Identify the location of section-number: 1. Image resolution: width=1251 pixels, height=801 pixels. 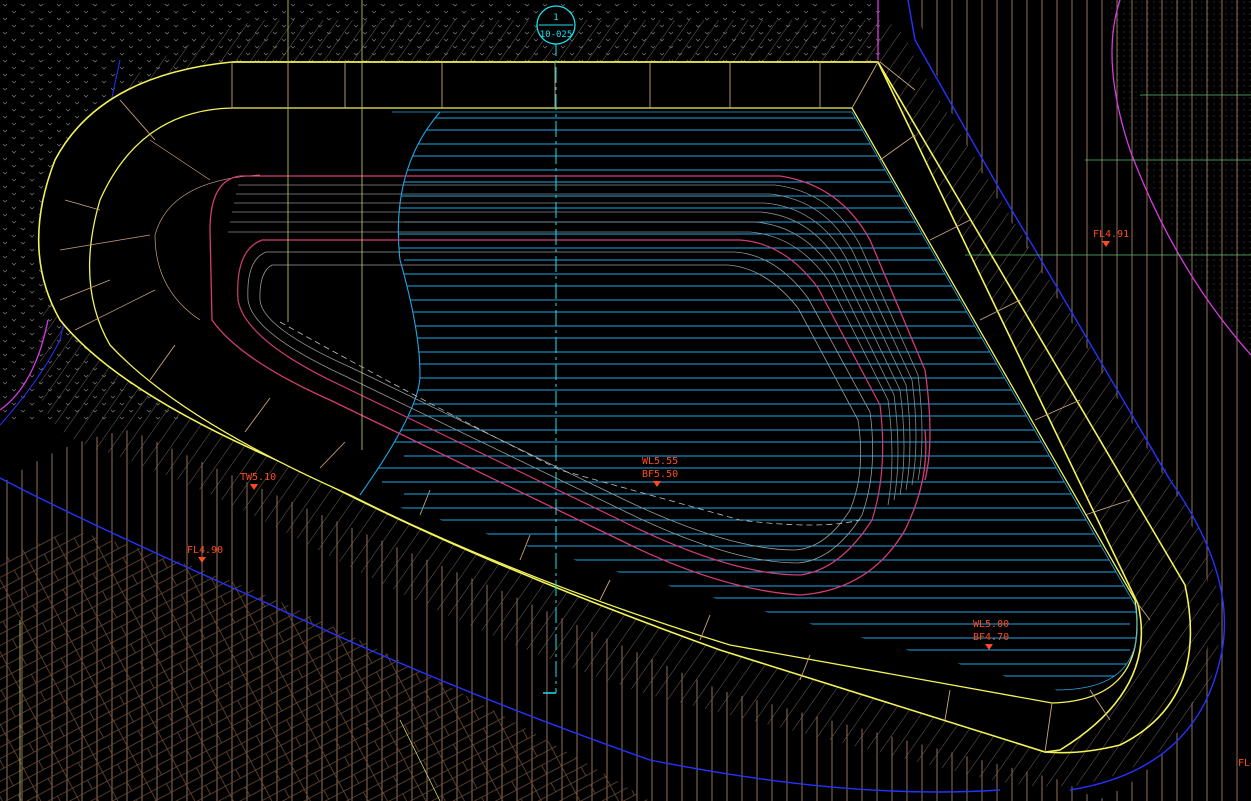
(555, 18).